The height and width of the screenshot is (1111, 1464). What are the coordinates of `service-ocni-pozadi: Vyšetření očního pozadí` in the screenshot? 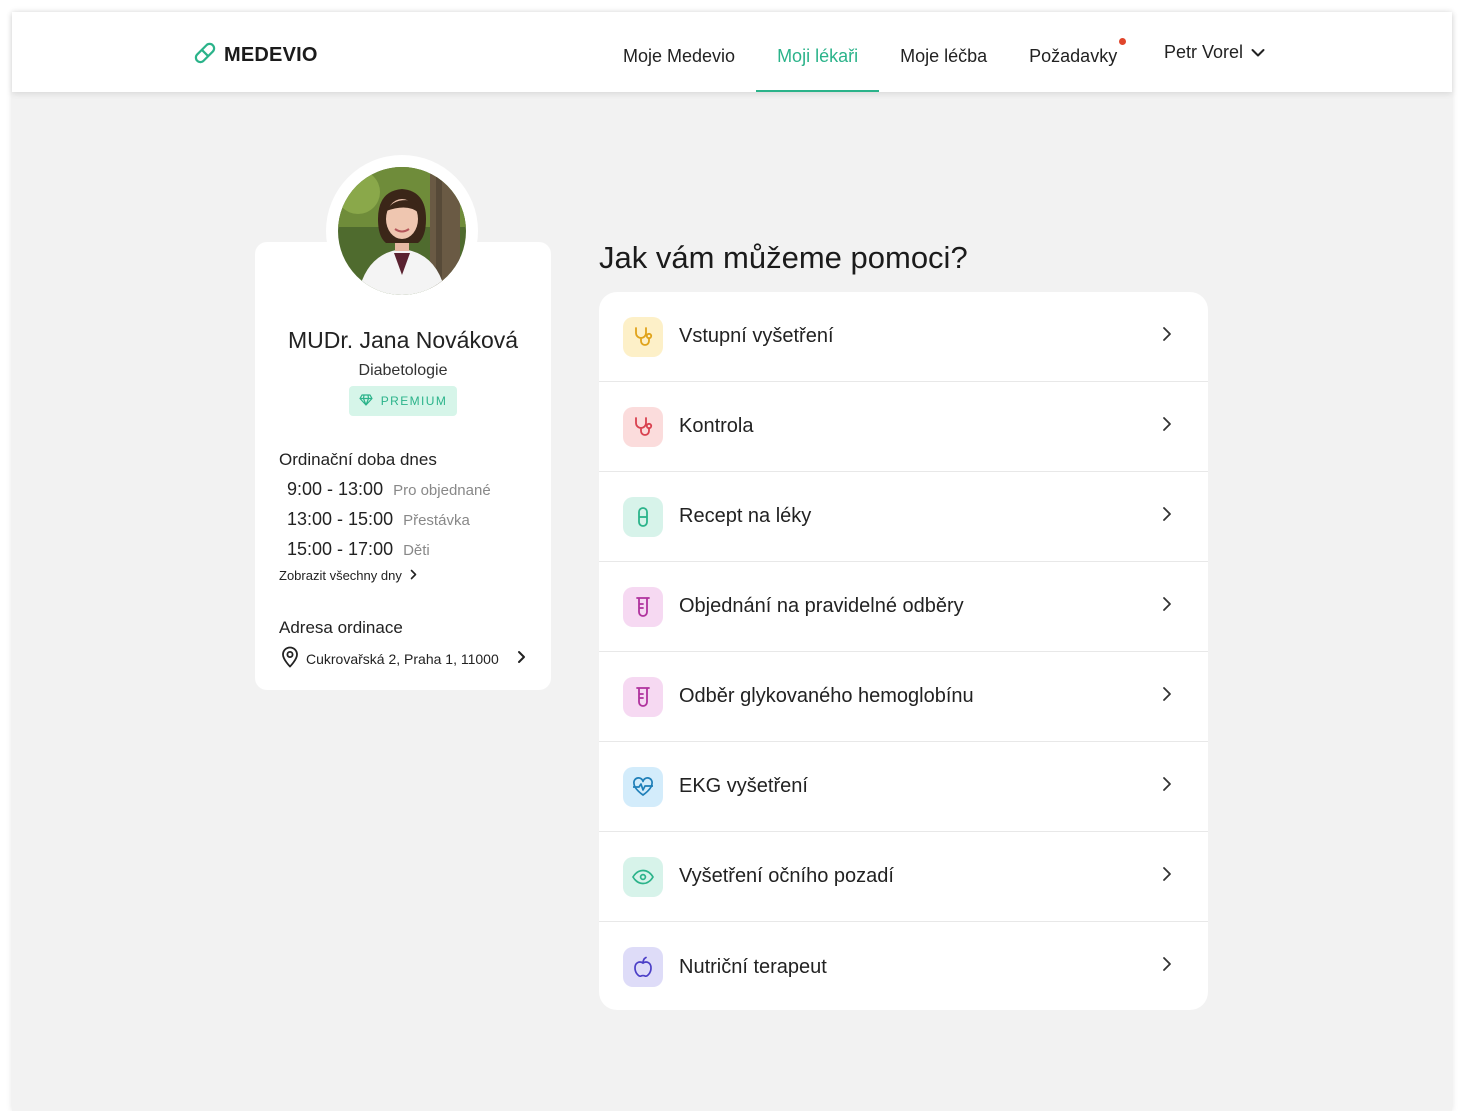 It's located at (903, 877).